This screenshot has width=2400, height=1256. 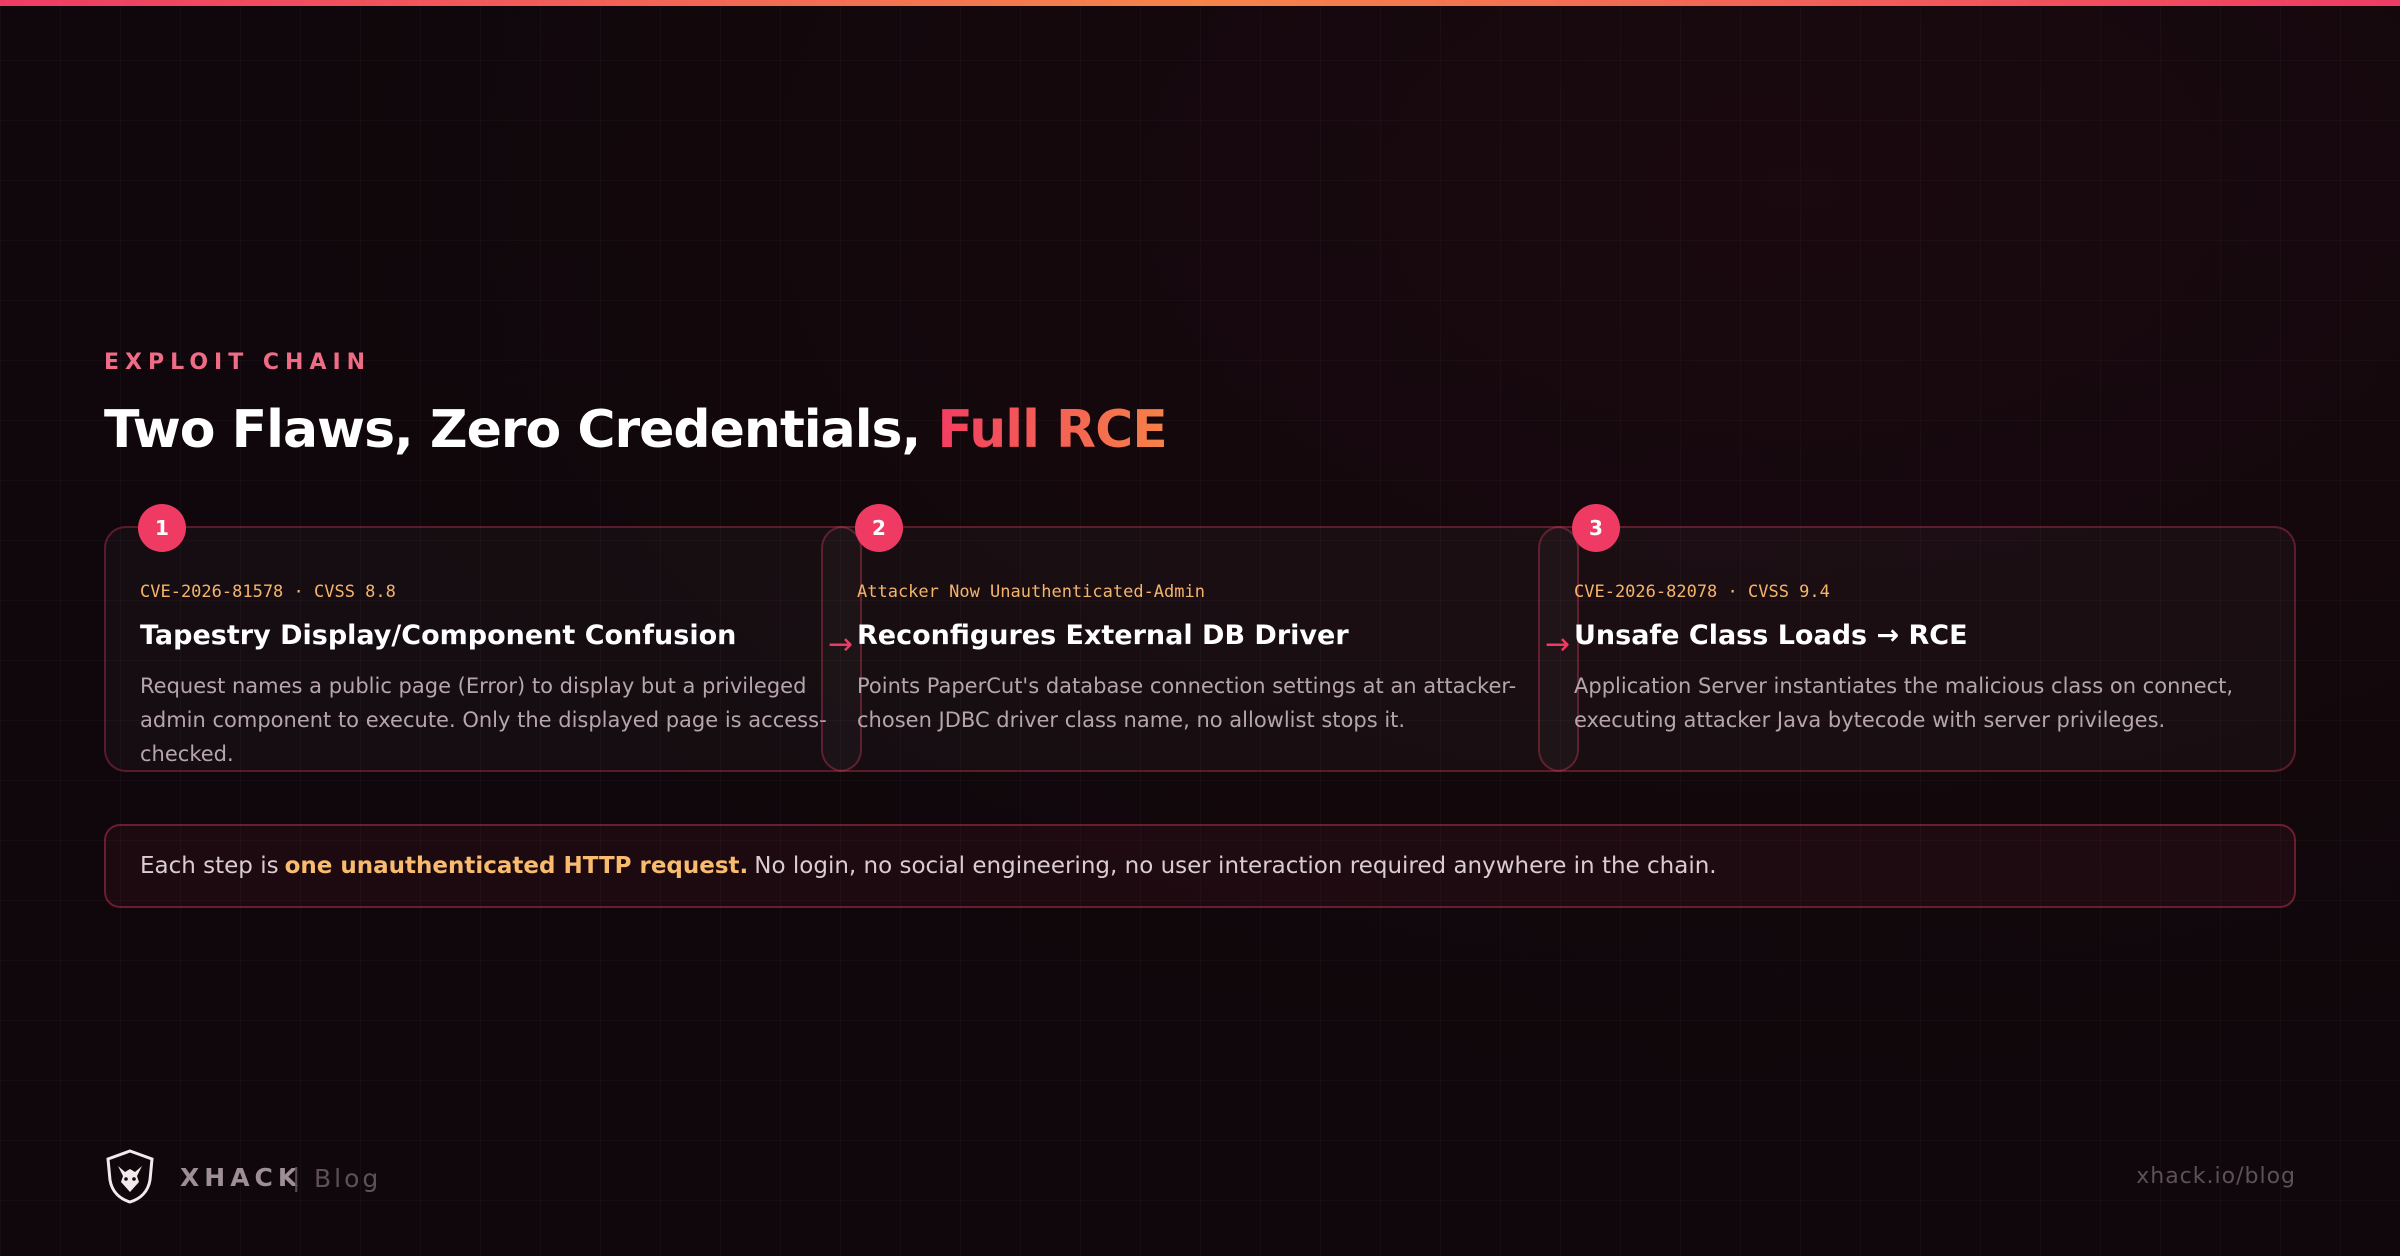 What do you see at coordinates (268, 592) in the screenshot?
I see `step-meta: CVE-2026-81578 · CVSS 8.8` at bounding box center [268, 592].